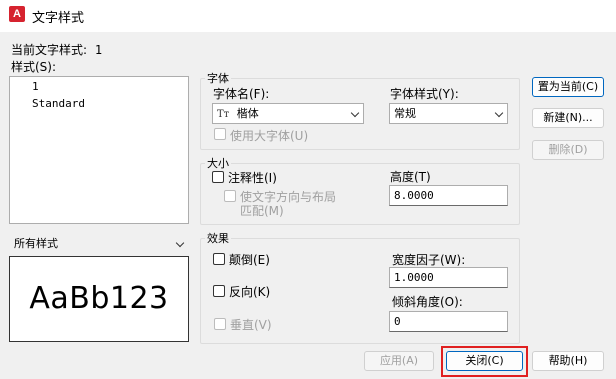 The height and width of the screenshot is (379, 616). What do you see at coordinates (288, 113) in the screenshot?
I see `font-name-dropdown: Tᴛ 楷体` at bounding box center [288, 113].